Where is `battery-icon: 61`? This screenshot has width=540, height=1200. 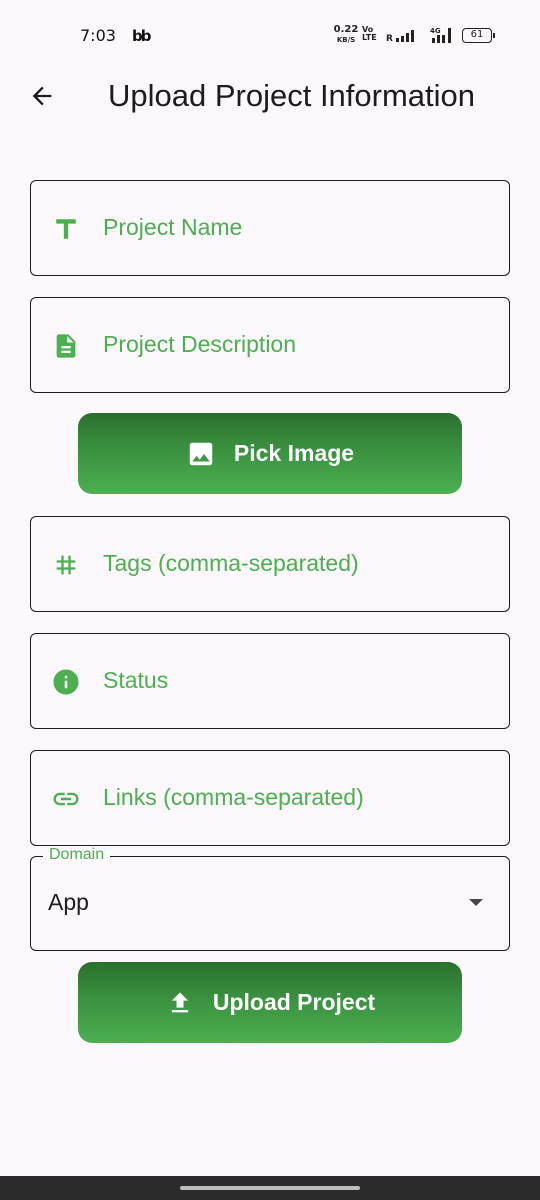 battery-icon: 61 is located at coordinates (478, 35).